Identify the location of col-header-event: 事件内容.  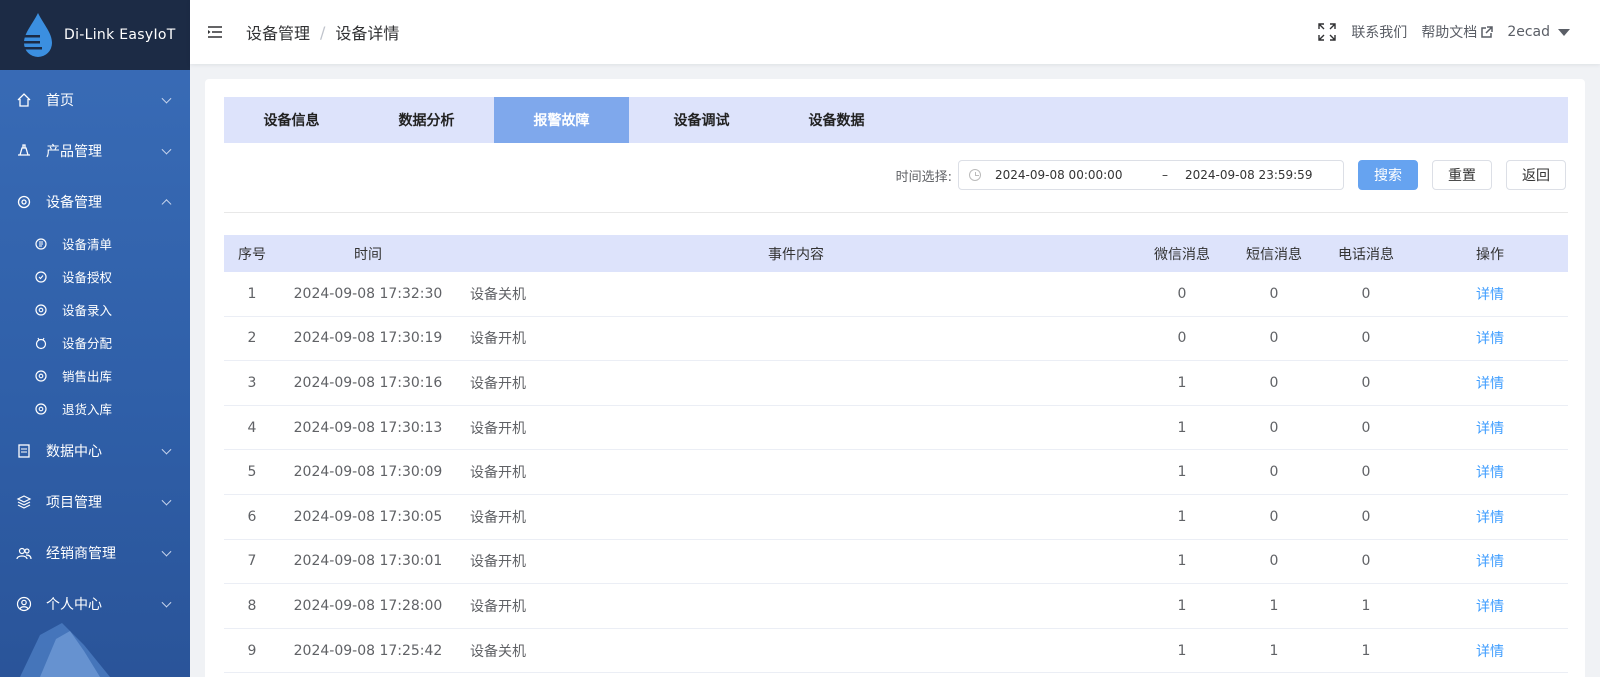
(796, 254).